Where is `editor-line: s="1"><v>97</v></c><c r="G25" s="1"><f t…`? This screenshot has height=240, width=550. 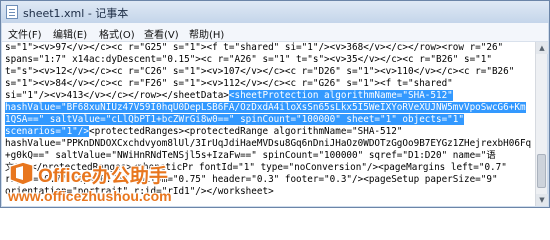 editor-line: s="1"><v>97</v></c><c r="G25" s="1"><f t… is located at coordinates (254, 47).